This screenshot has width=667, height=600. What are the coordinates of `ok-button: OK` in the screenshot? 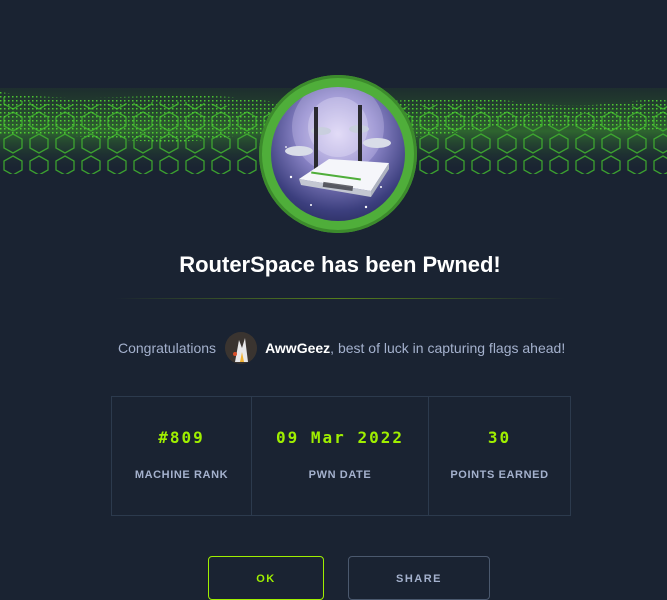 It's located at (266, 578).